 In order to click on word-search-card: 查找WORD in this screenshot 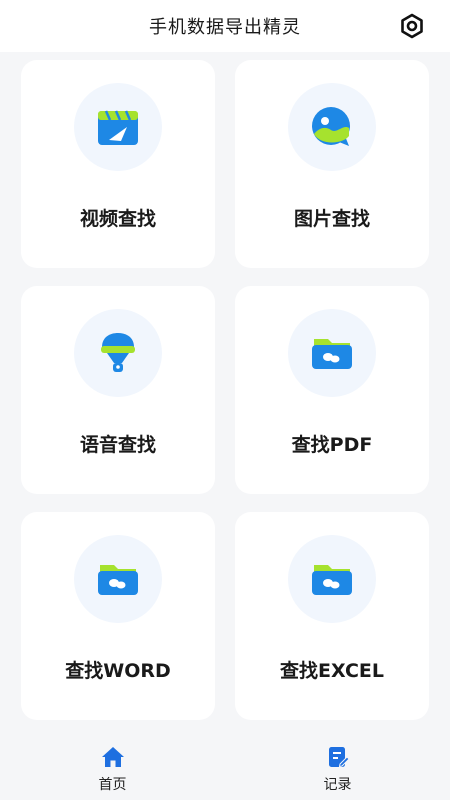, I will do `click(118, 616)`.